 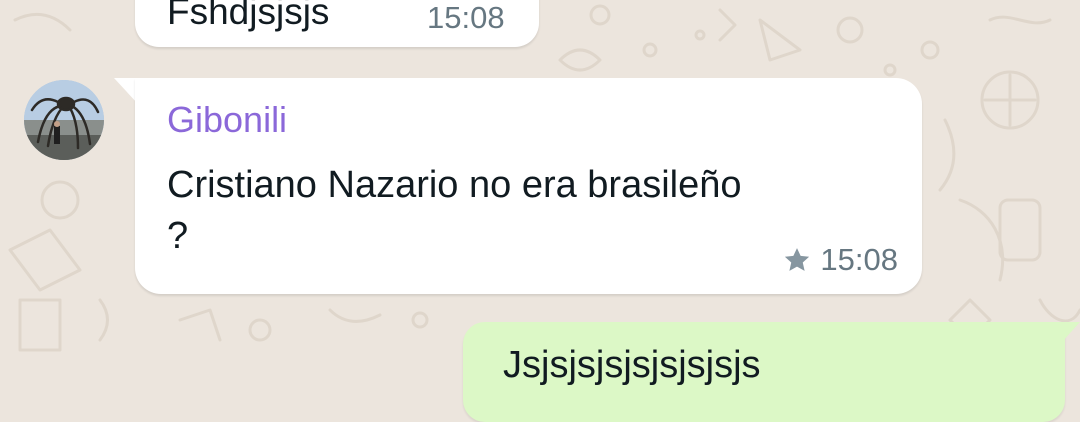 I want to click on outgoing-message-bubble: Jsjsjsjsjsjsjsjsjs, so click(x=764, y=372).